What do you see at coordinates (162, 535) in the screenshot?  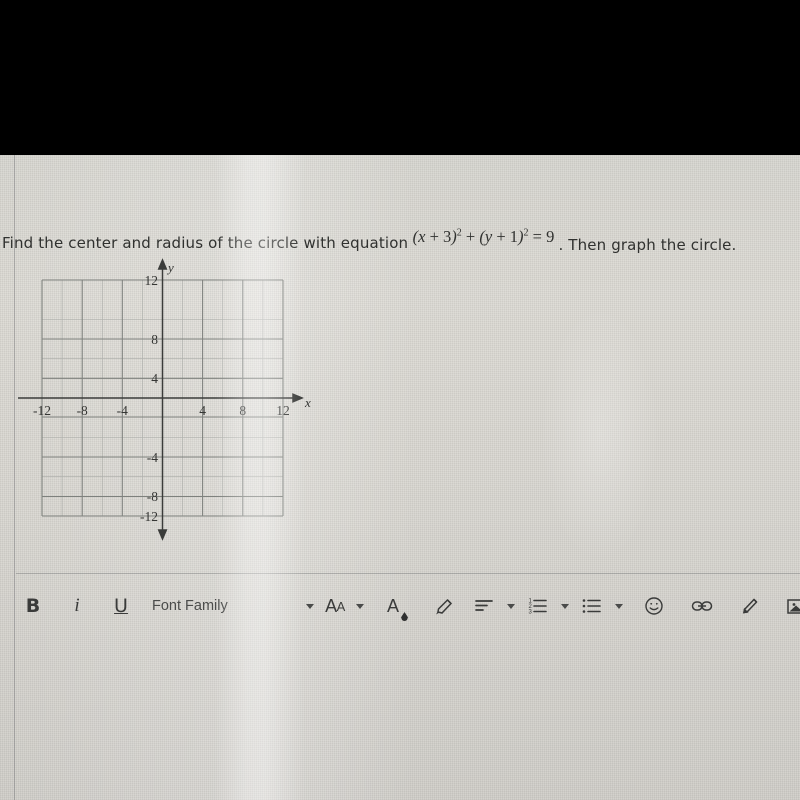 I see `y-axis-arrow-down` at bounding box center [162, 535].